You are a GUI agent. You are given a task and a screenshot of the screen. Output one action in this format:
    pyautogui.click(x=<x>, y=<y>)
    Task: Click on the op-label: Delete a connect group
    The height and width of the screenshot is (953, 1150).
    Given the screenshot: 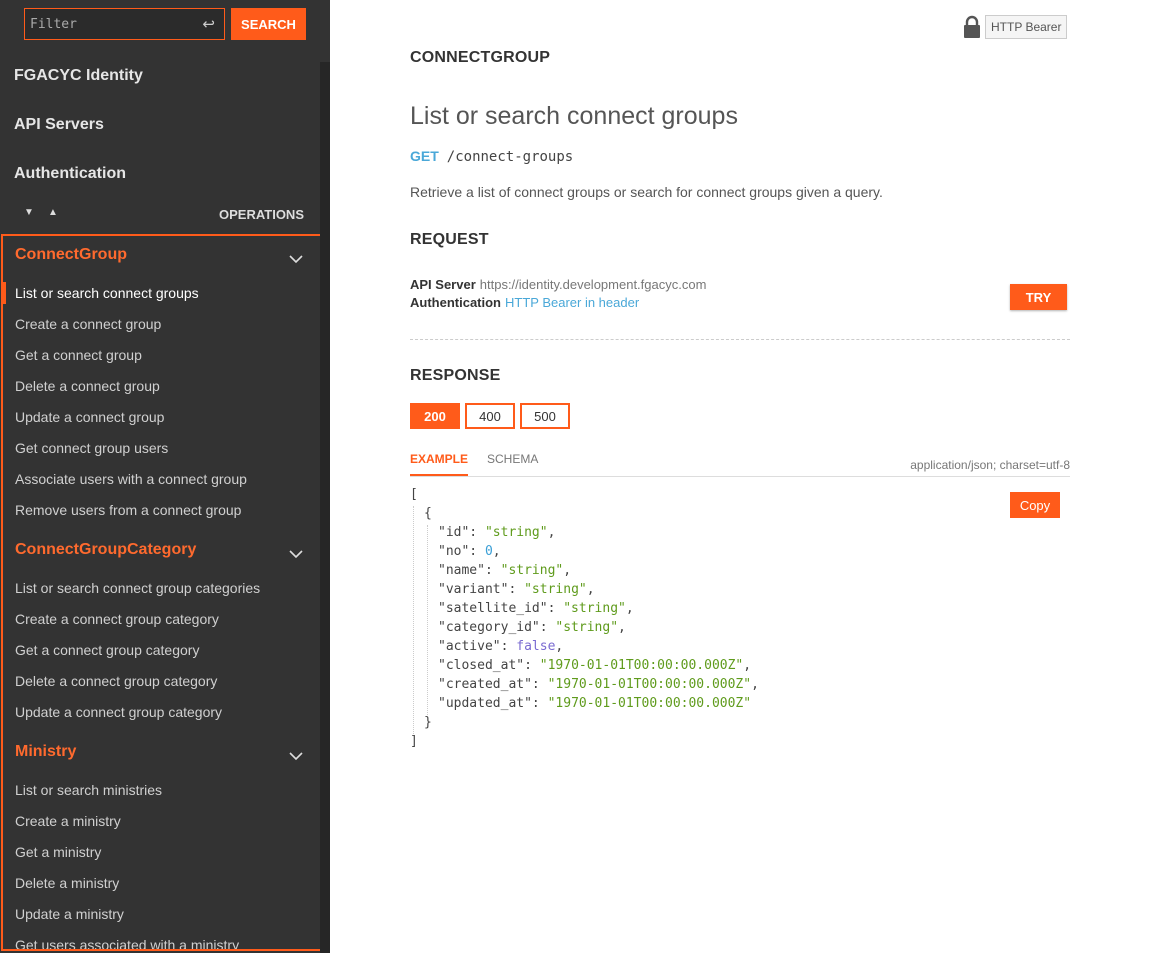 What is the action you would take?
    pyautogui.click(x=87, y=386)
    